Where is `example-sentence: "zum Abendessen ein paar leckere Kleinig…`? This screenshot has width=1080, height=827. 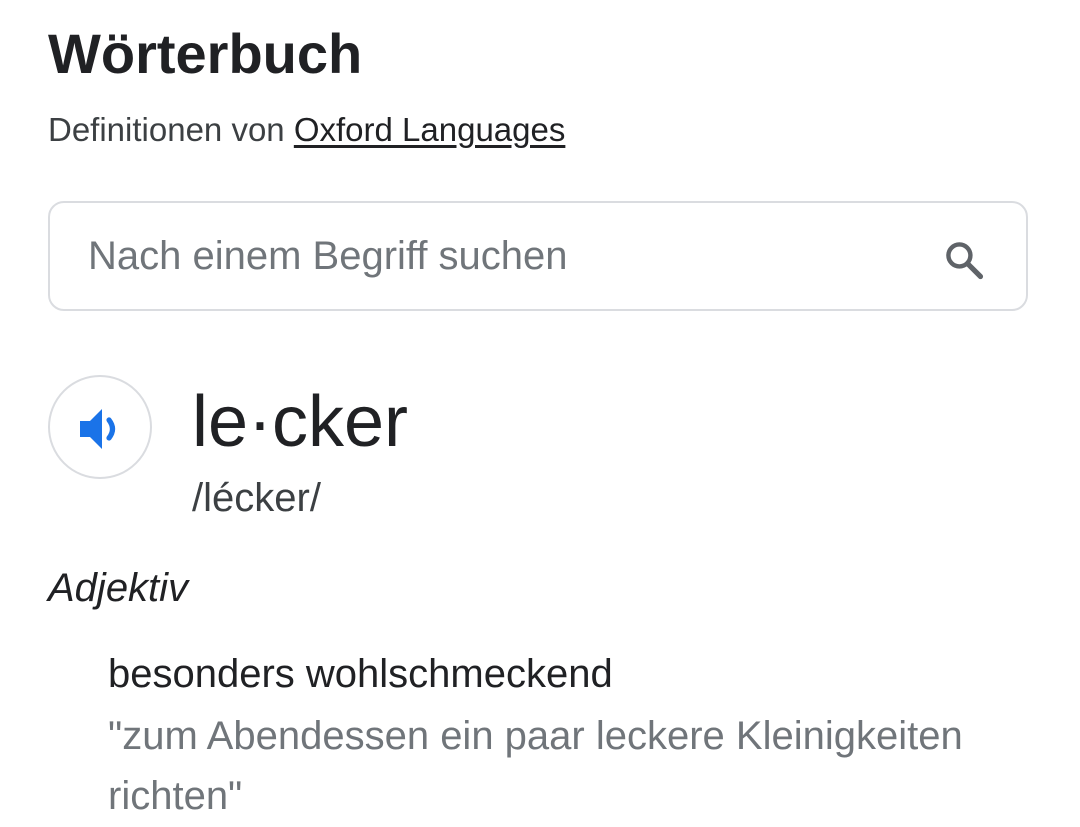
example-sentence: "zum Abendessen ein paar leckere Kleinig… is located at coordinates (535, 766).